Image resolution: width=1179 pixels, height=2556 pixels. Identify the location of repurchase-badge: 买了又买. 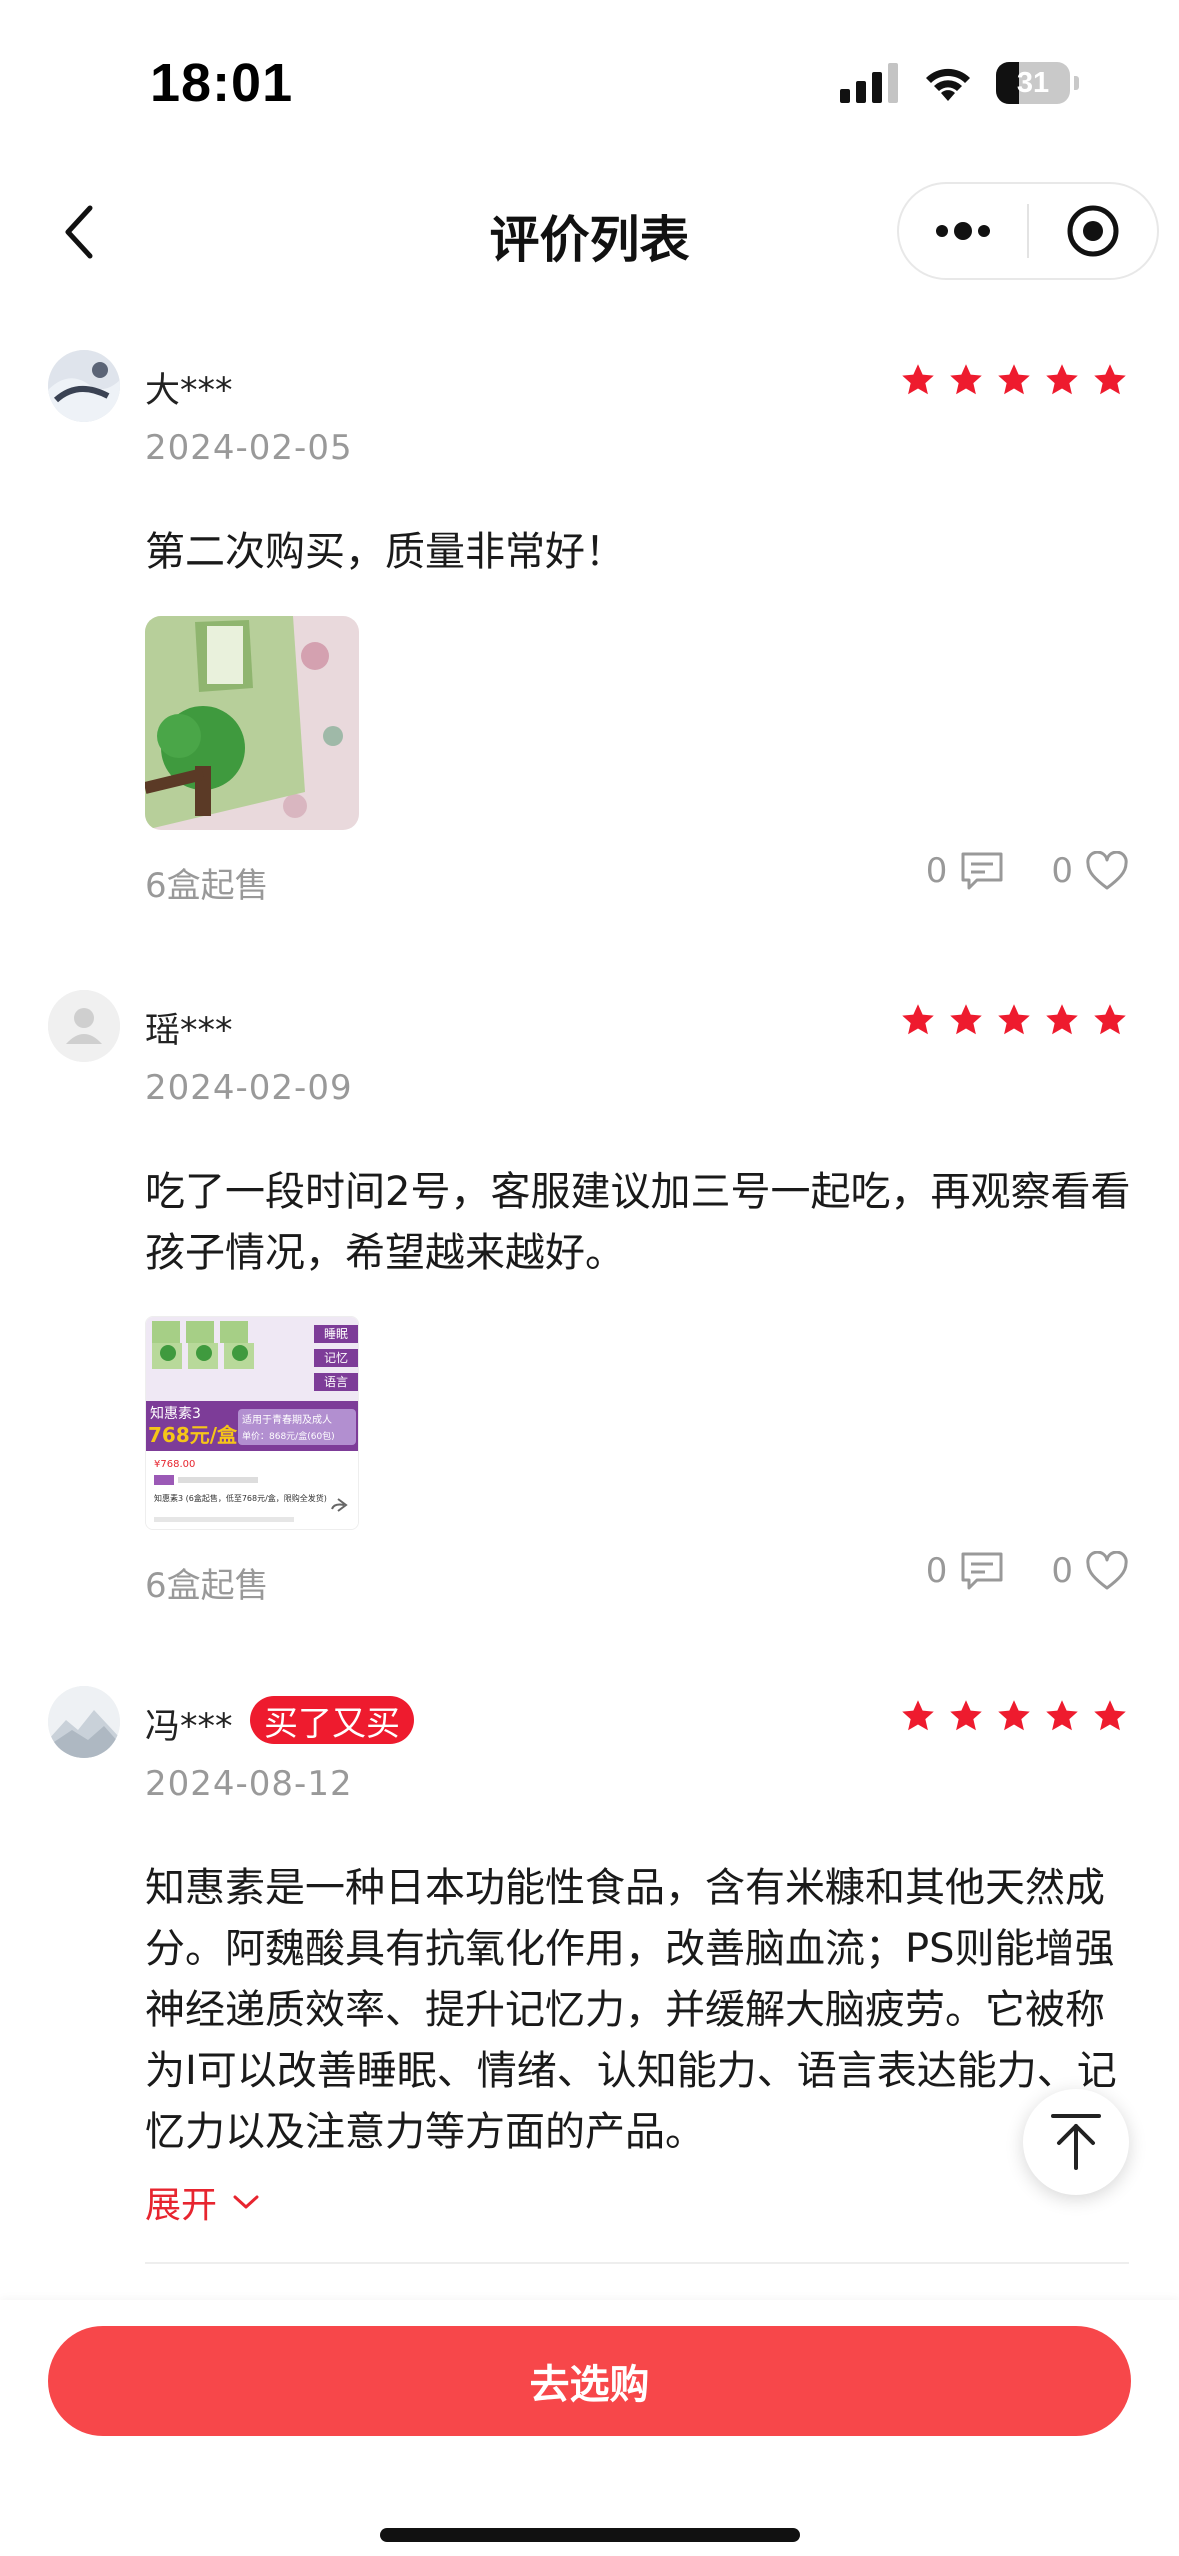
(332, 1720).